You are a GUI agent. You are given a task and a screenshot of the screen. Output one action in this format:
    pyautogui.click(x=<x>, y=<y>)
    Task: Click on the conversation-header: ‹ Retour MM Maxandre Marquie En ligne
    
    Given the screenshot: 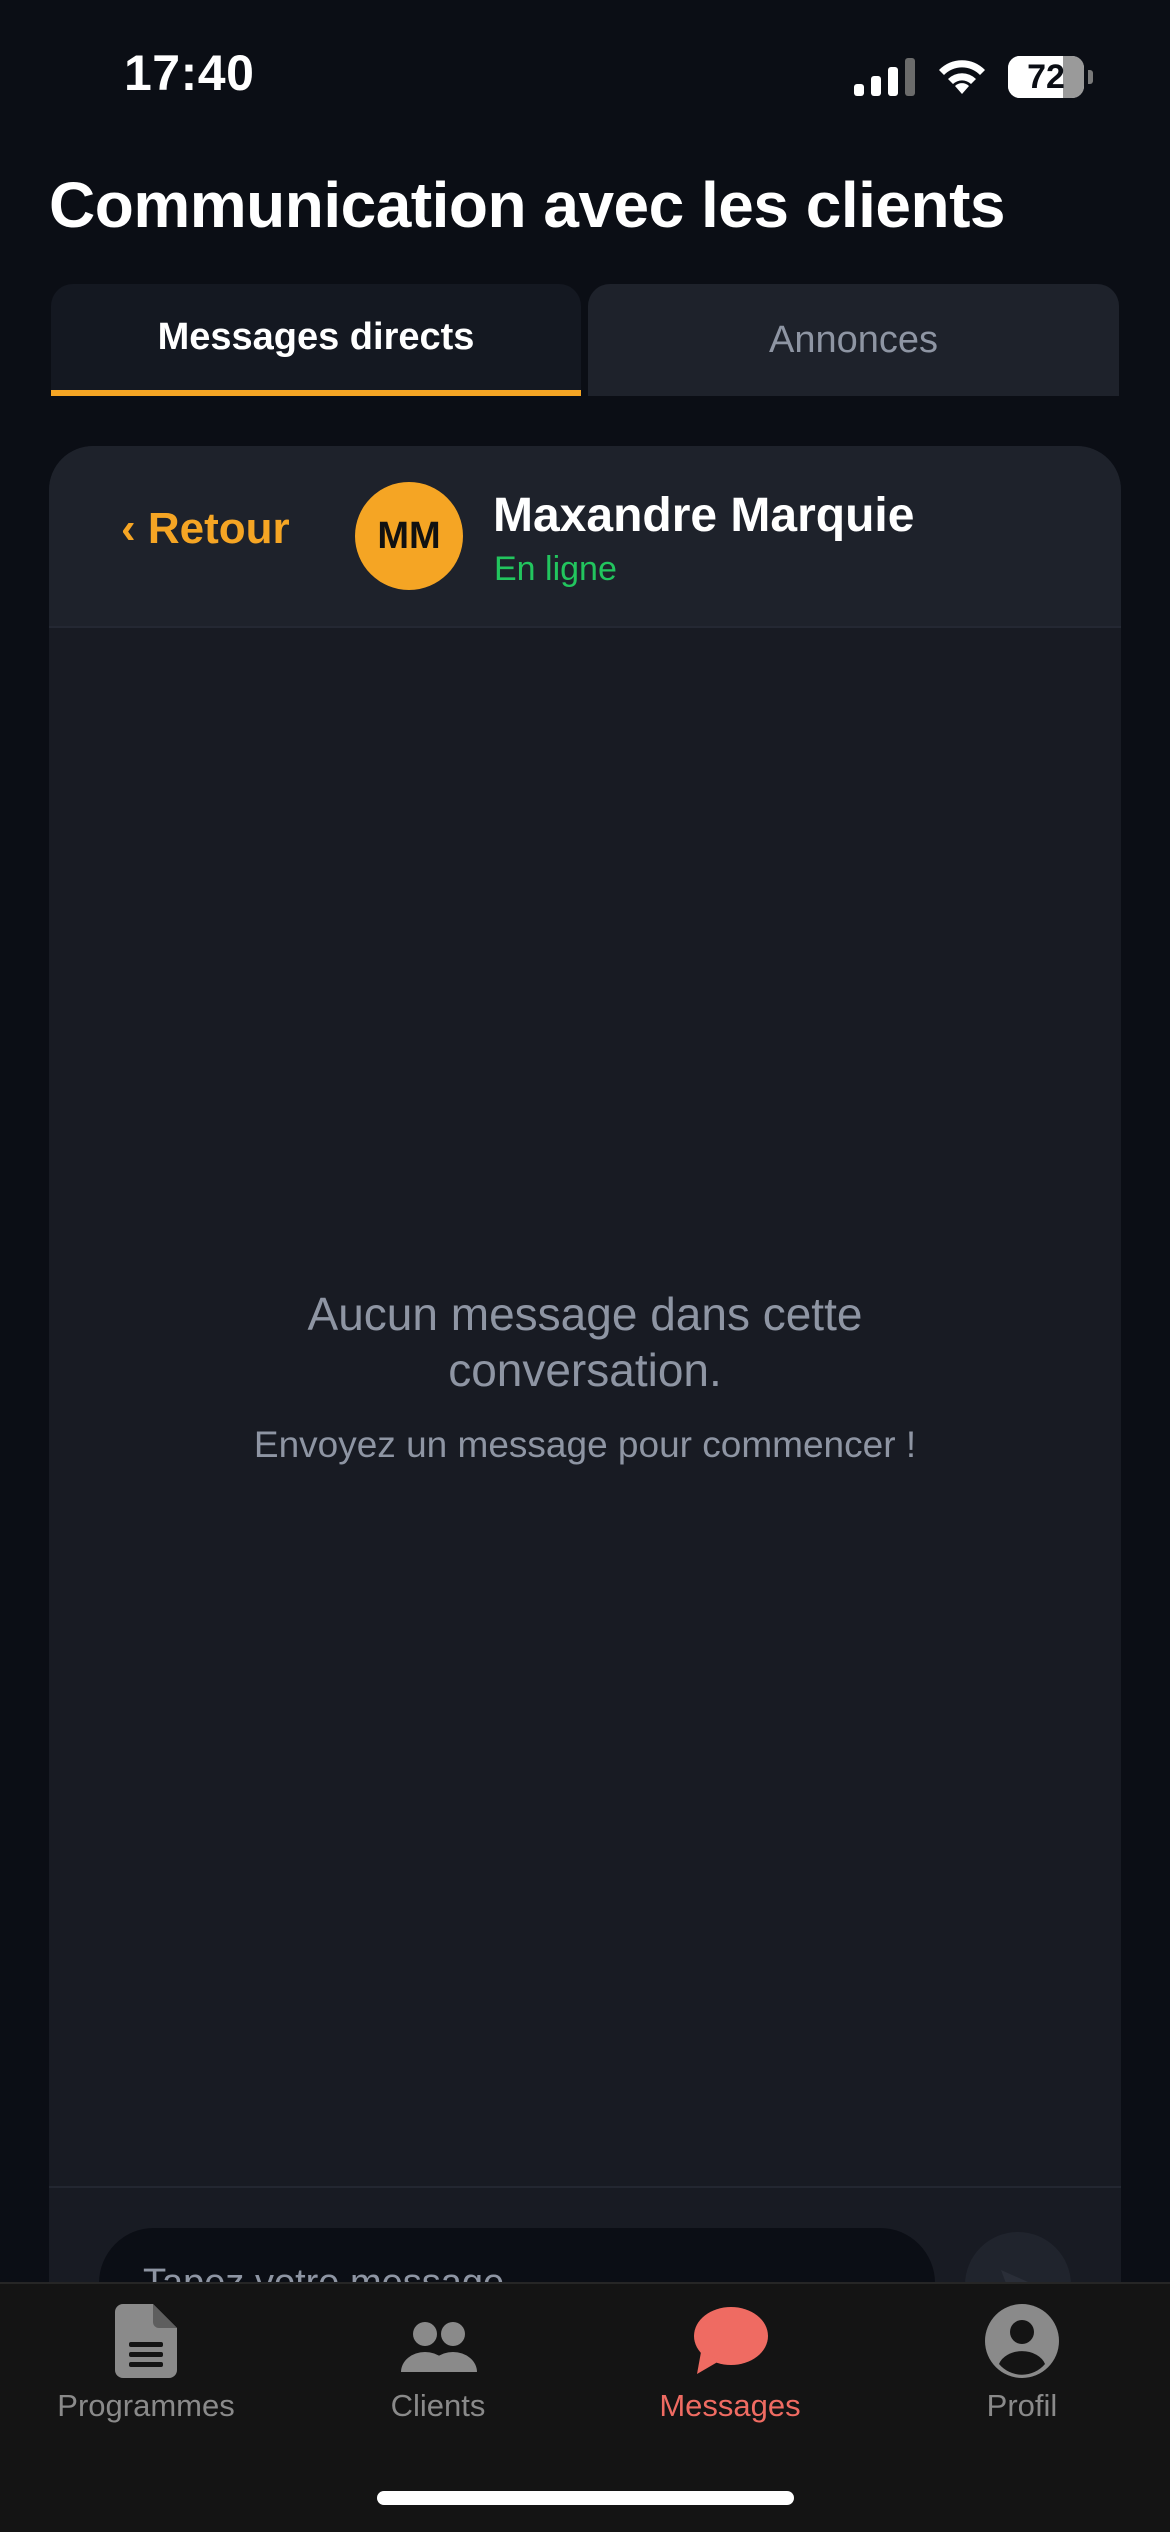 What is the action you would take?
    pyautogui.click(x=585, y=537)
    